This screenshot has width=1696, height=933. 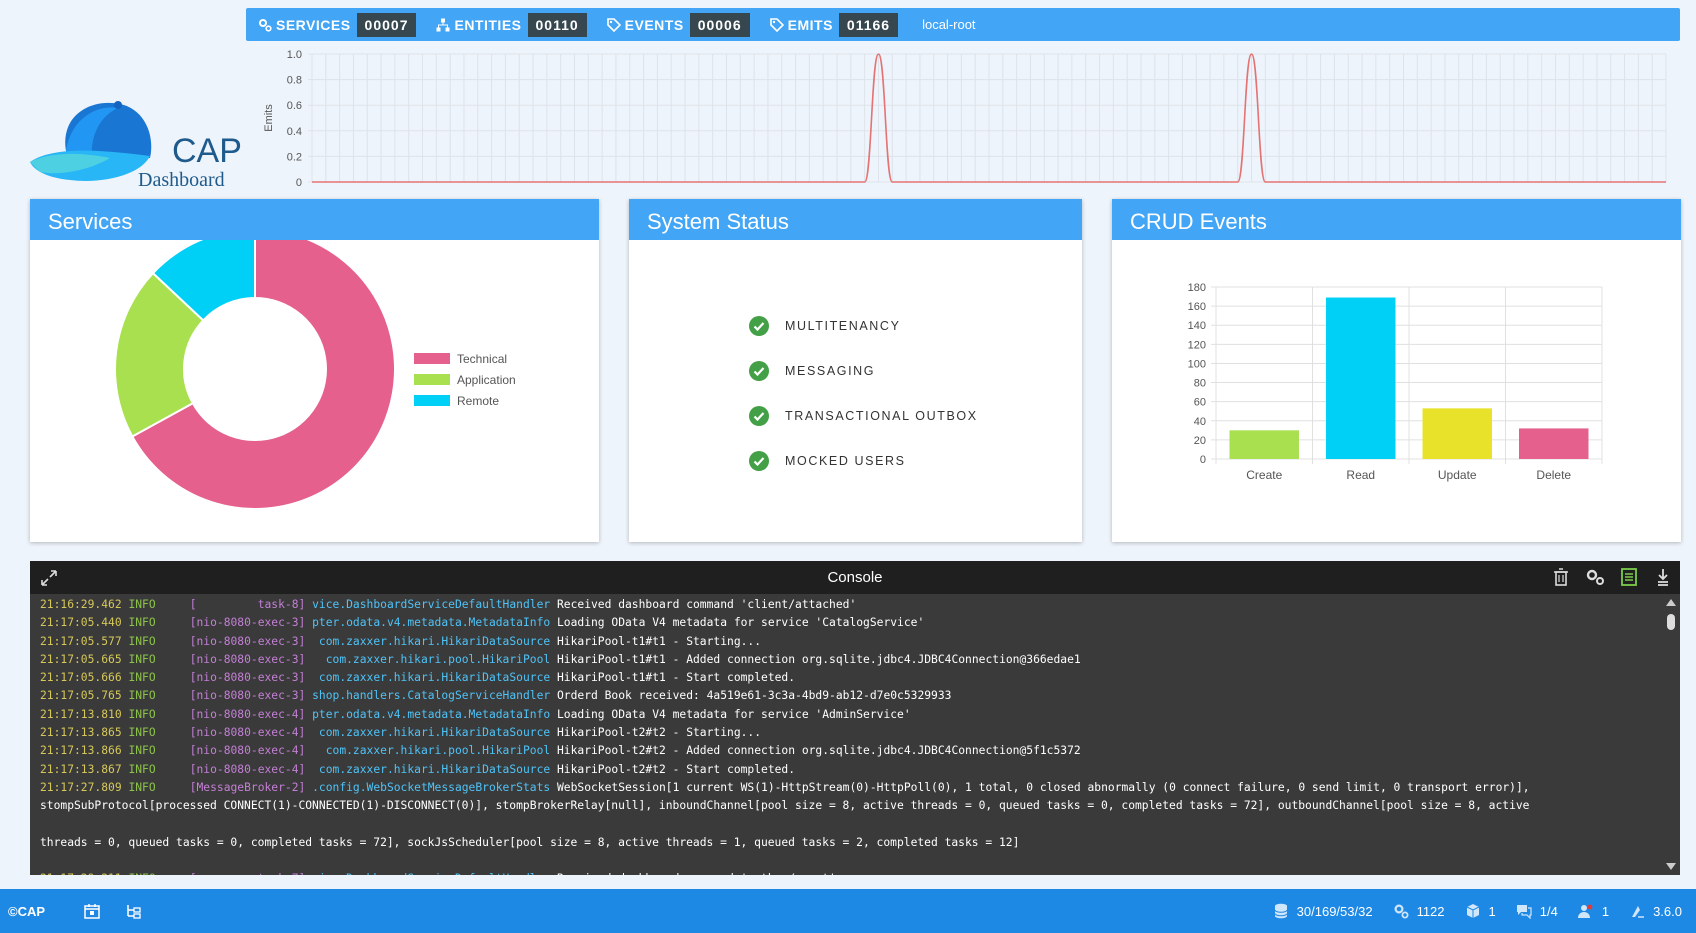 What do you see at coordinates (776, 24) in the screenshot?
I see `tag-icon` at bounding box center [776, 24].